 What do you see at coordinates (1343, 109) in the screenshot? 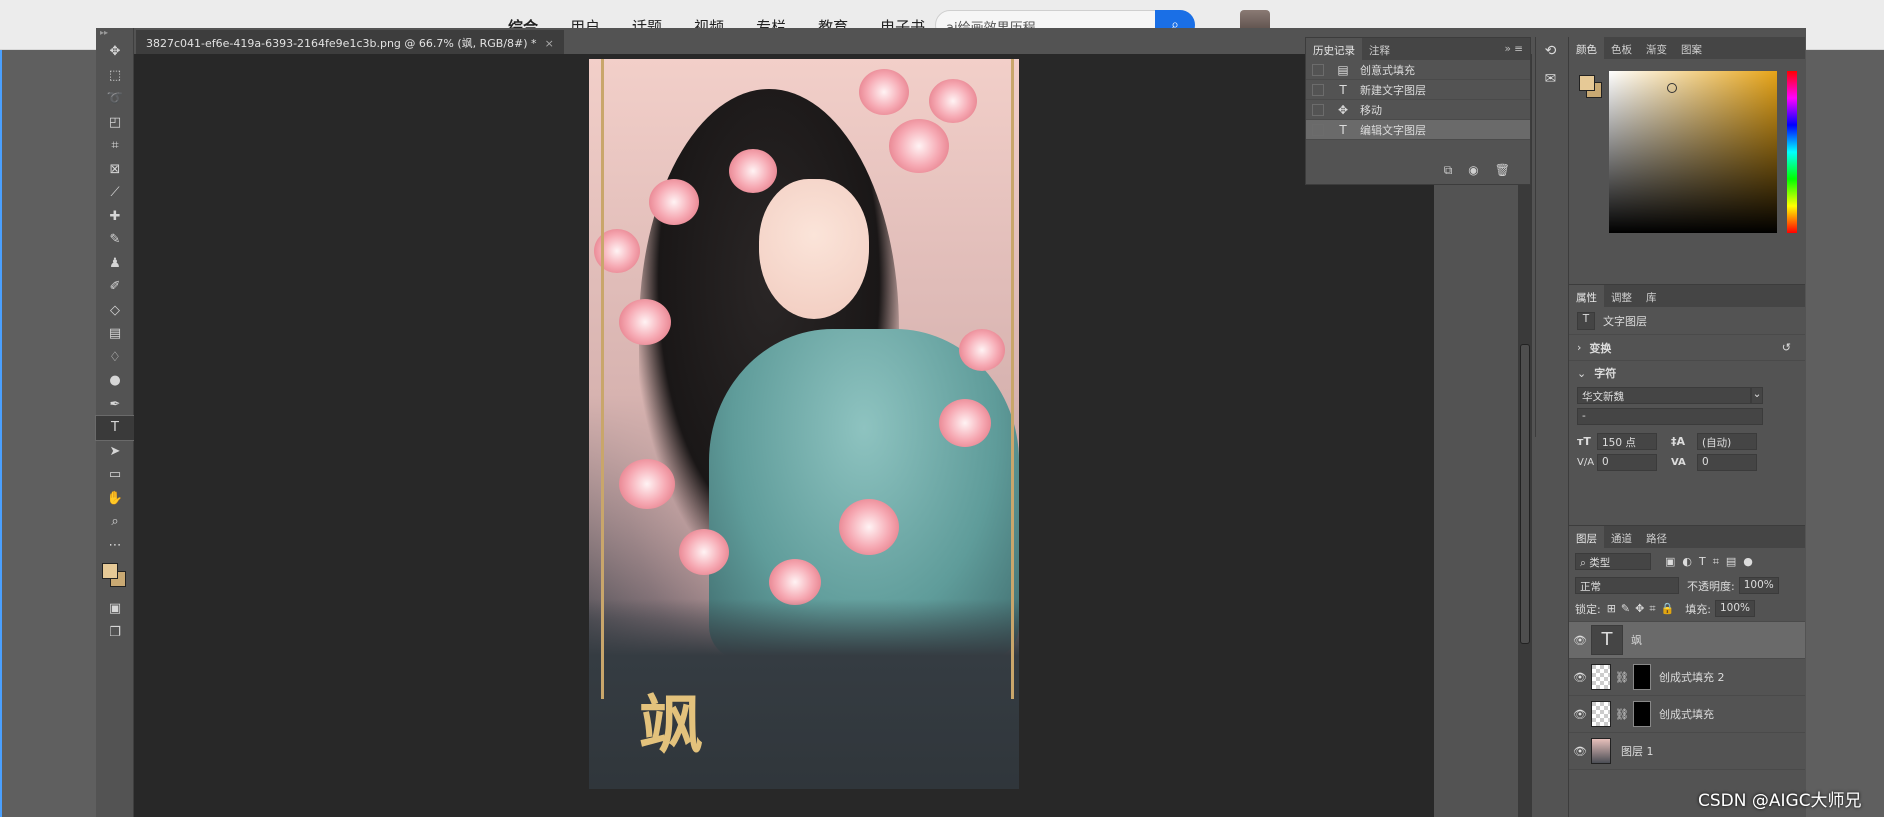
I see `move-icon: ✥` at bounding box center [1343, 109].